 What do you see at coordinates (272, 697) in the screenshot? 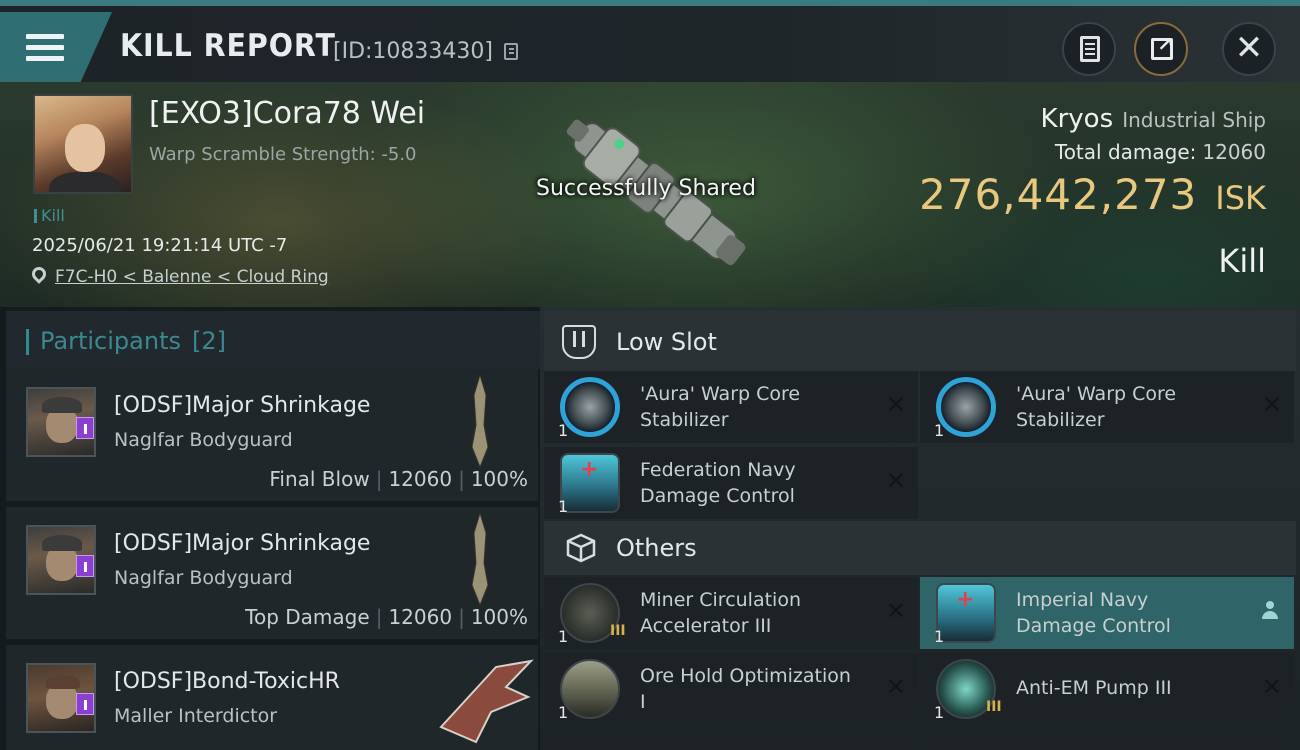
I see `participant-row: [ODSF]Bond-ToxicHR Maller Interdictor` at bounding box center [272, 697].